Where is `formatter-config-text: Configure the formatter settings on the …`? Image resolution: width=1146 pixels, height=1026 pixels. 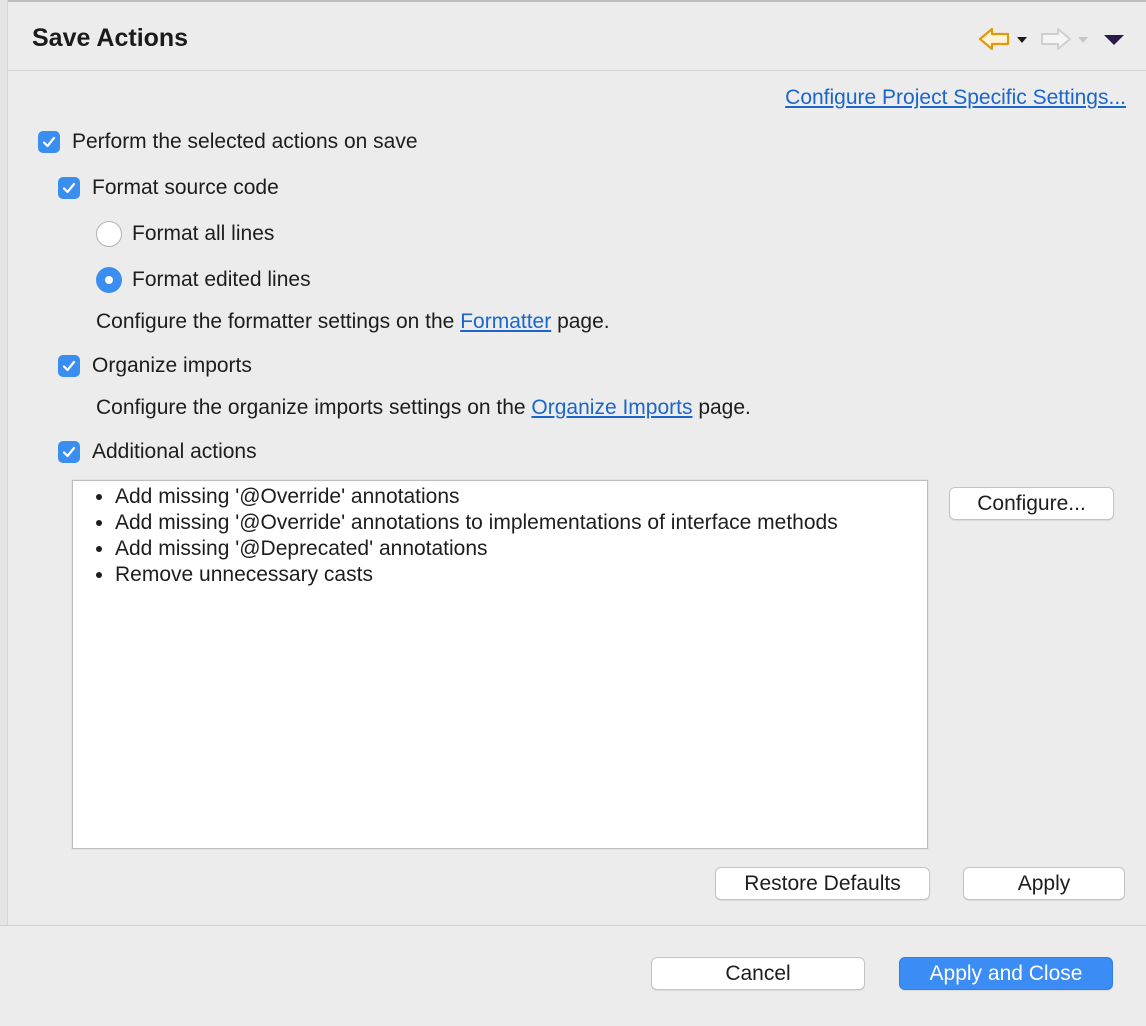 formatter-config-text: Configure the formatter settings on the … is located at coordinates (353, 322).